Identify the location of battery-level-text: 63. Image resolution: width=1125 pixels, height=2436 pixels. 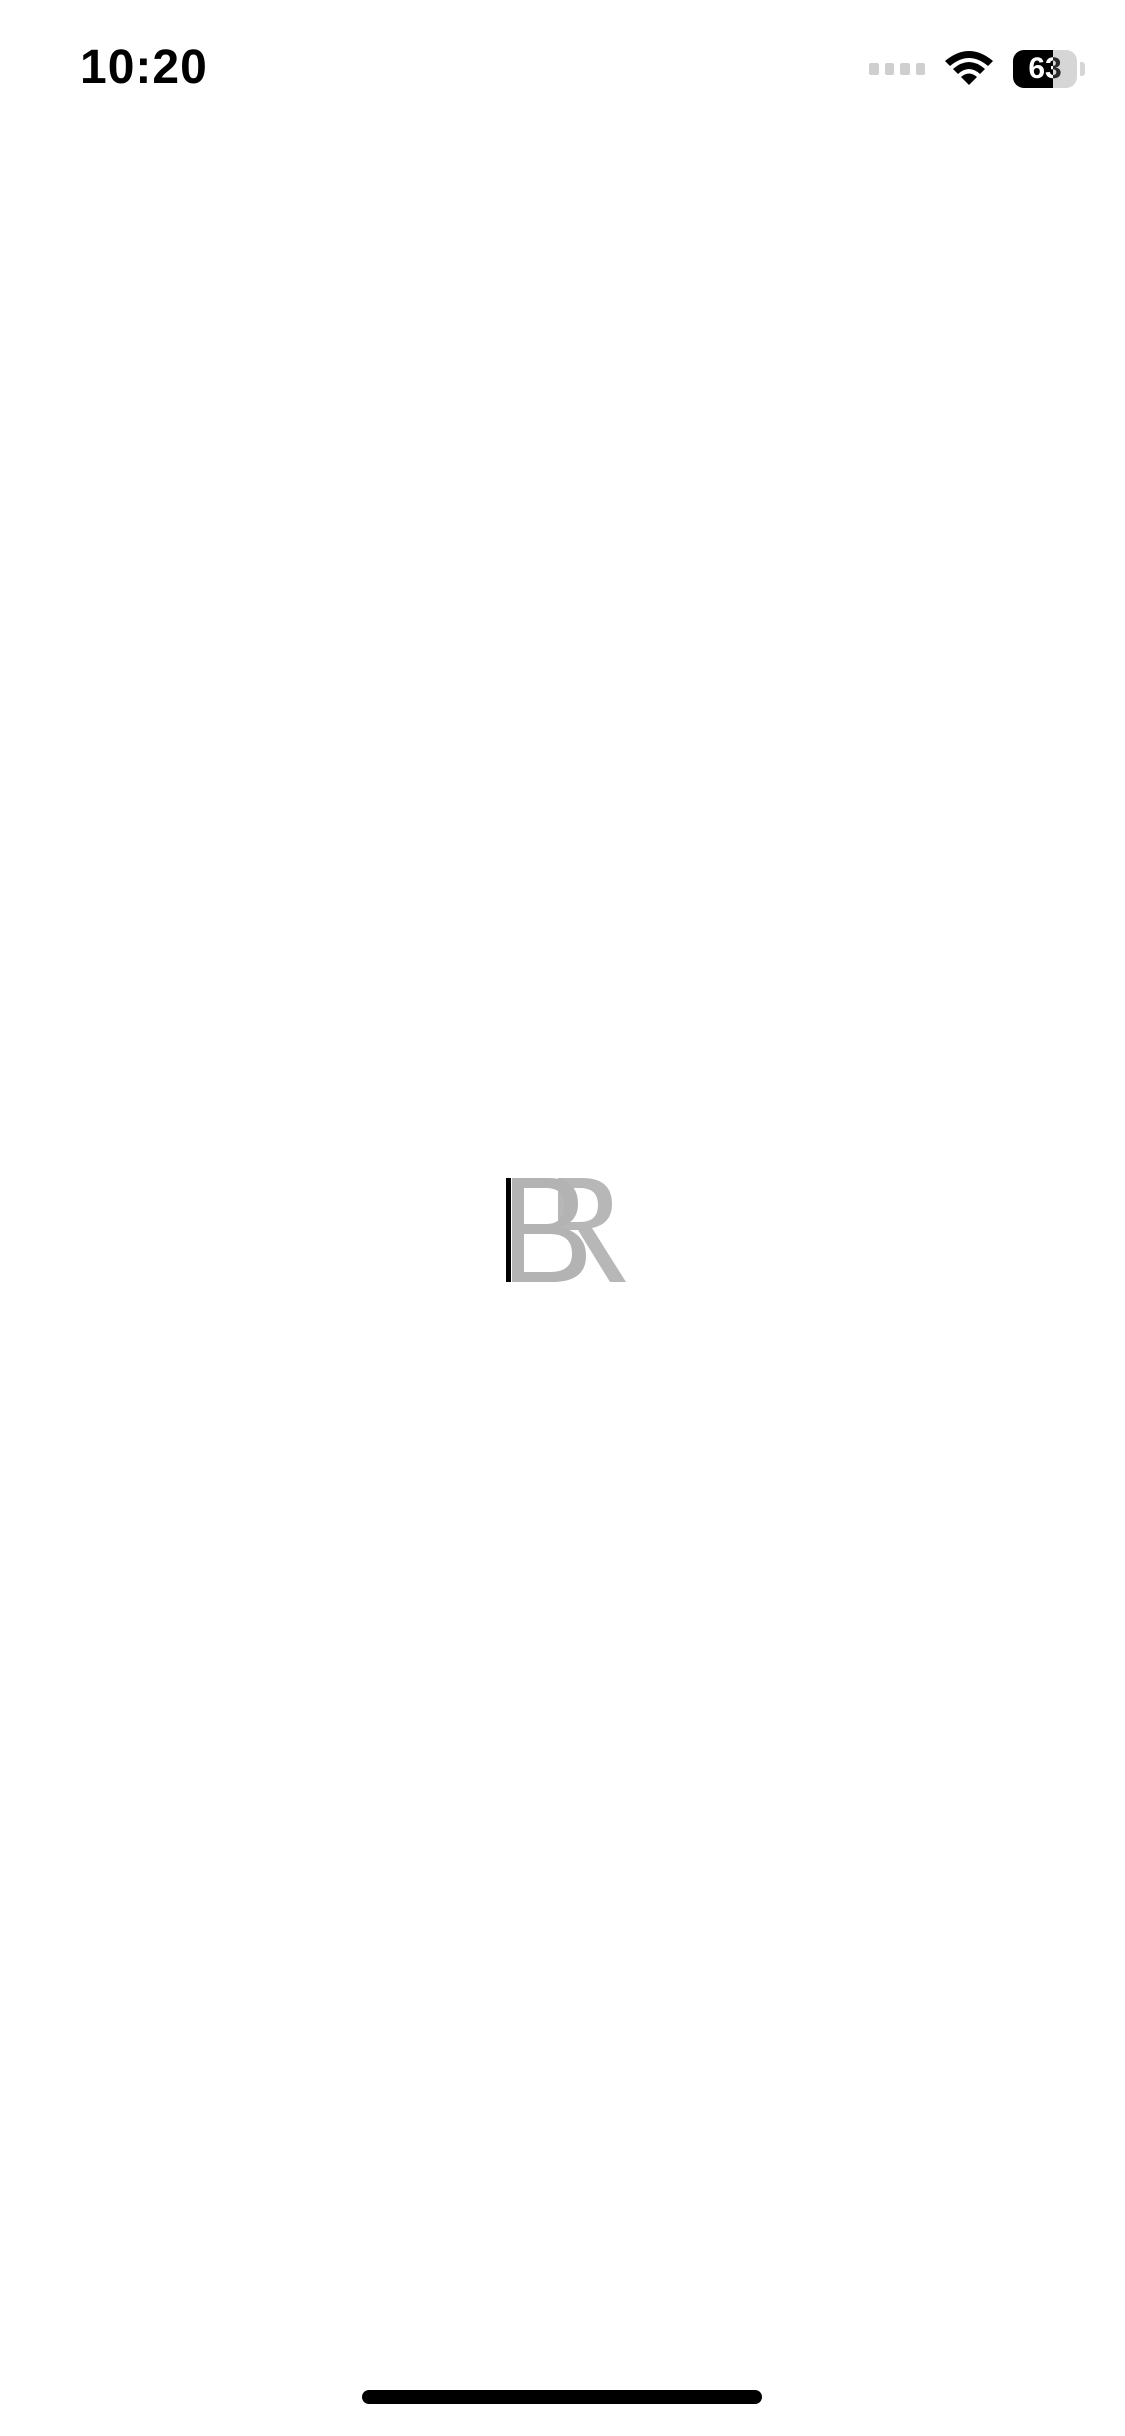
(1045, 68).